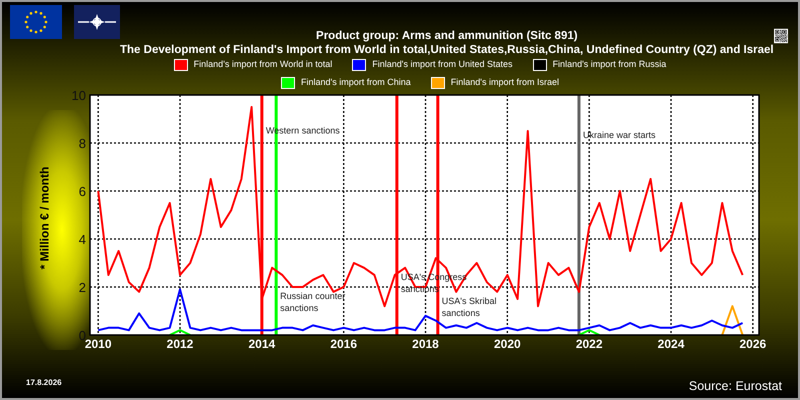 This screenshot has width=800, height=400. What do you see at coordinates (82, 191) in the screenshot?
I see `y-tick-label: 6` at bounding box center [82, 191].